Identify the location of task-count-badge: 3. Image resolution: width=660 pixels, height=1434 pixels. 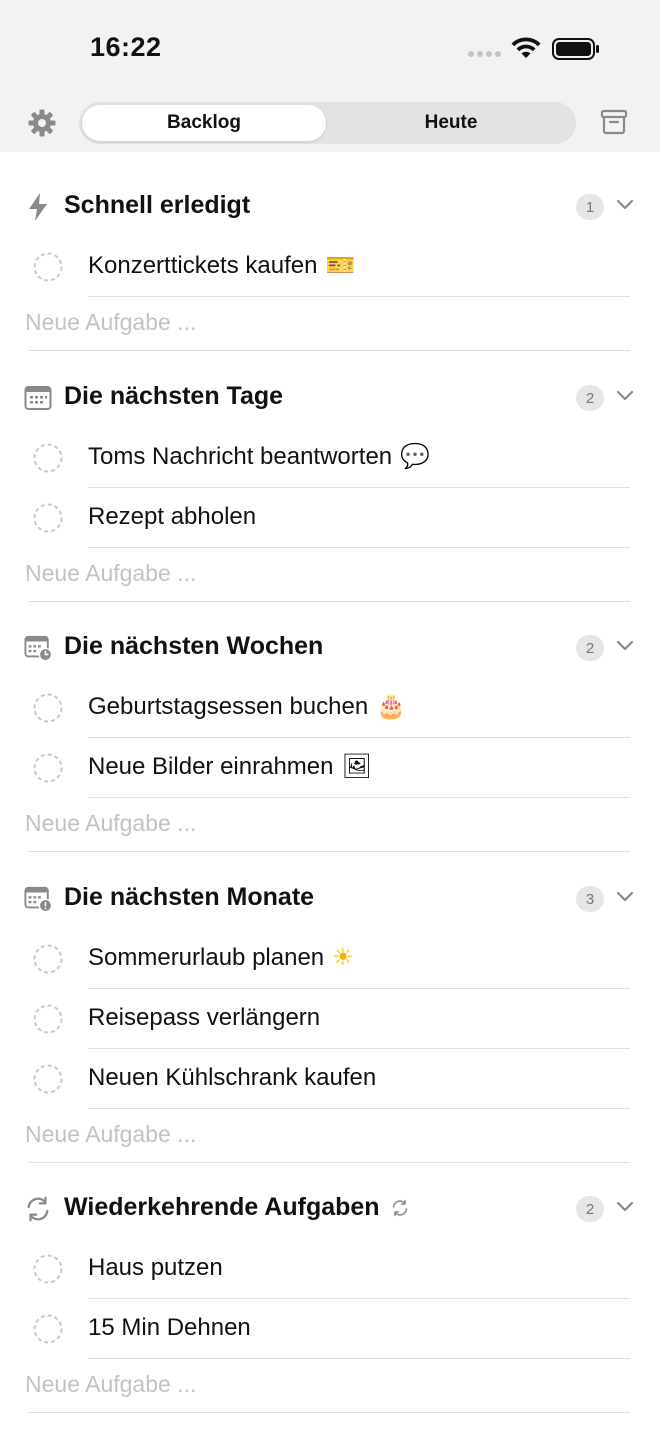
(590, 899).